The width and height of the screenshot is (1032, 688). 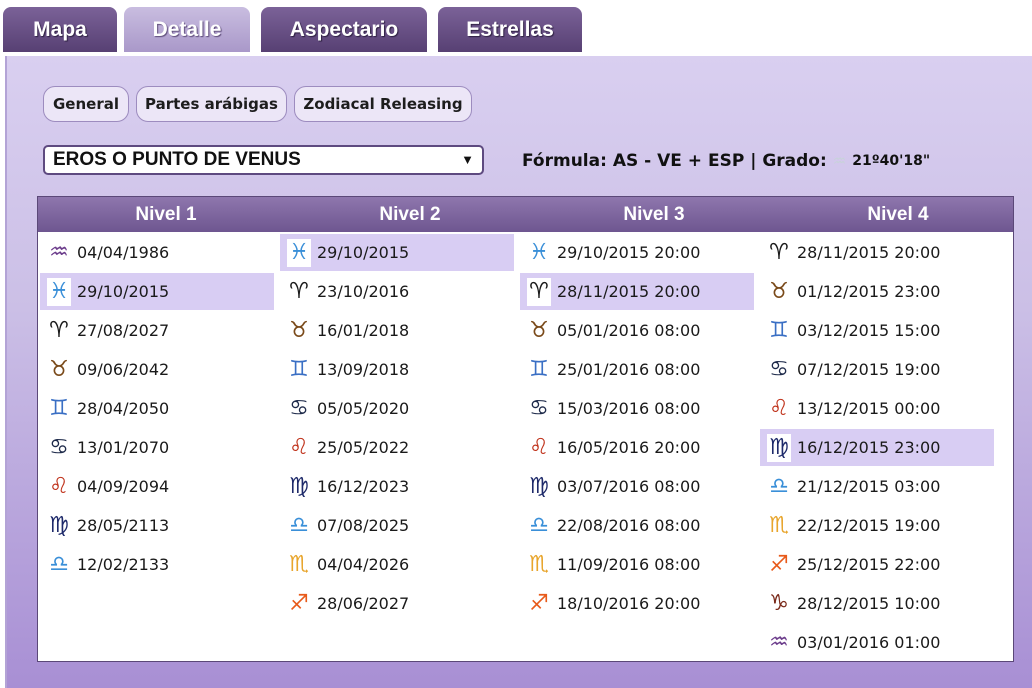 I want to click on header-nivel-4: Nivel 4, so click(x=898, y=214).